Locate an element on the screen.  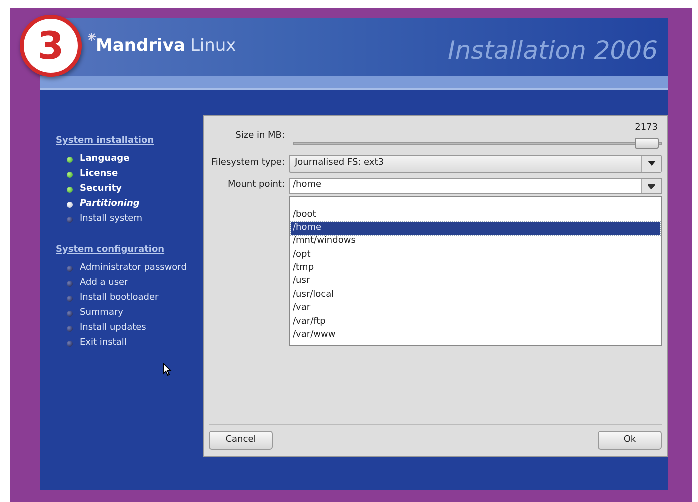
step-label: Exit install is located at coordinates (103, 343).